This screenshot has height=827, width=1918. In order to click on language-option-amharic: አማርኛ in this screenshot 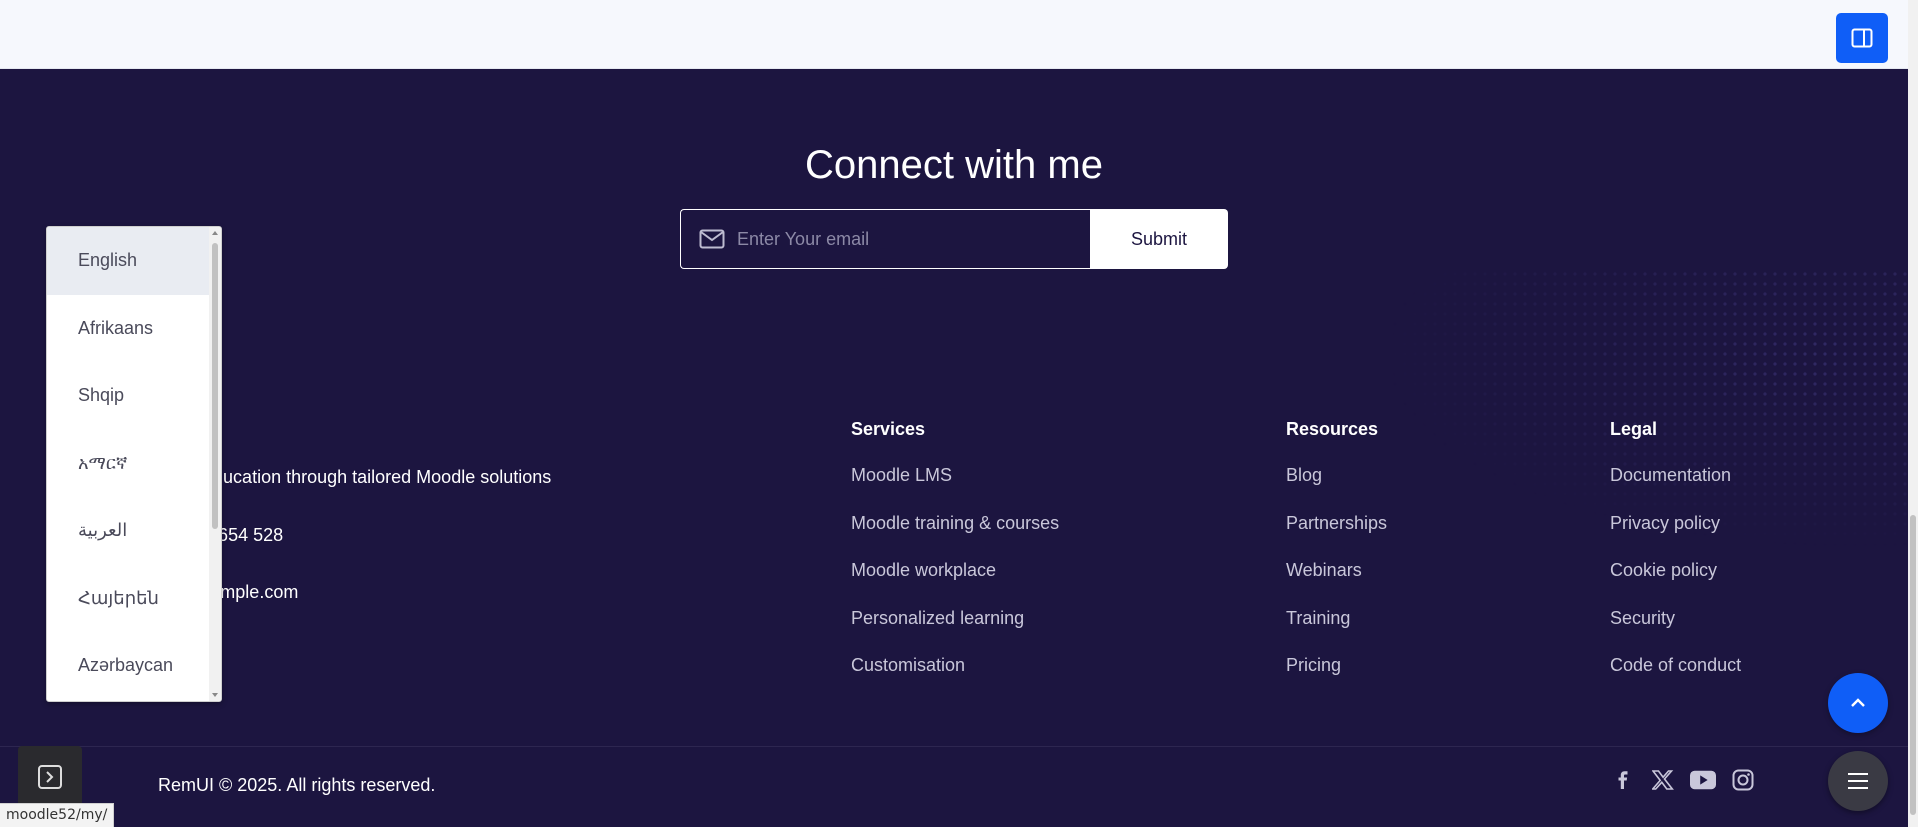, I will do `click(129, 464)`.